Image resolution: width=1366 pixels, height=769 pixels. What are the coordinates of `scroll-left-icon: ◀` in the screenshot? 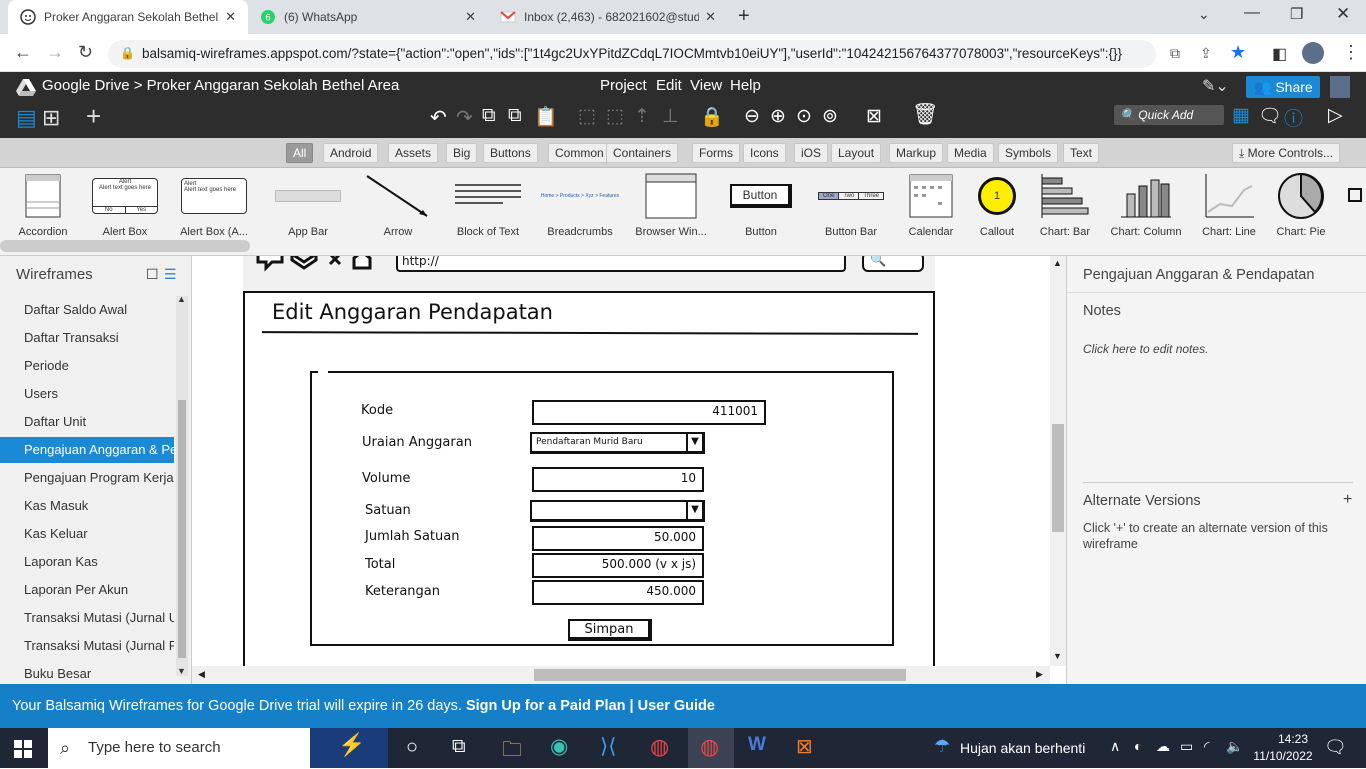 It's located at (201, 674).